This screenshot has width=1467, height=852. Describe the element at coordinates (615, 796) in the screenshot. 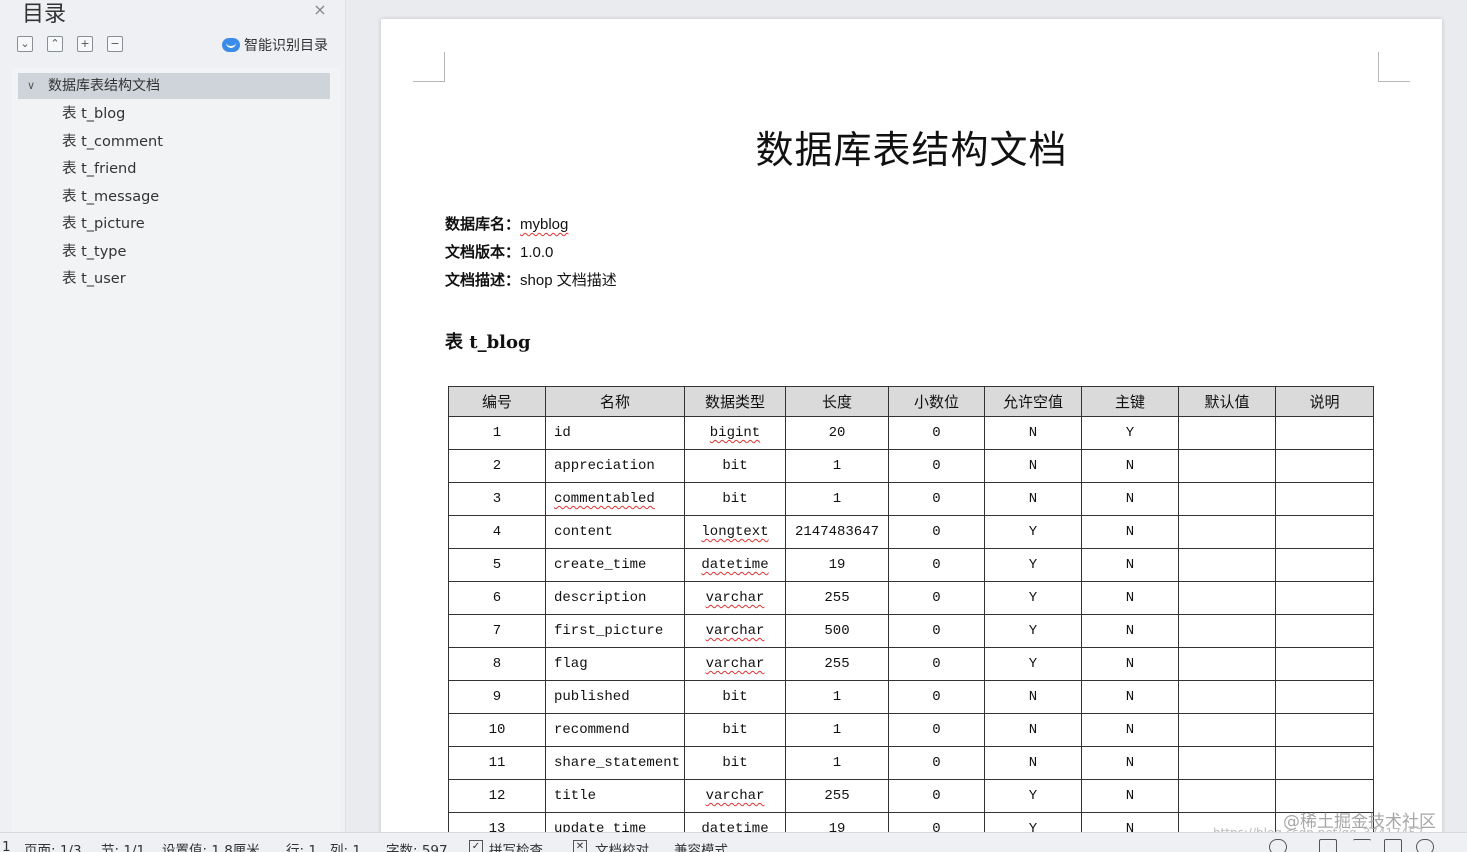

I see `cell-name: title` at that location.